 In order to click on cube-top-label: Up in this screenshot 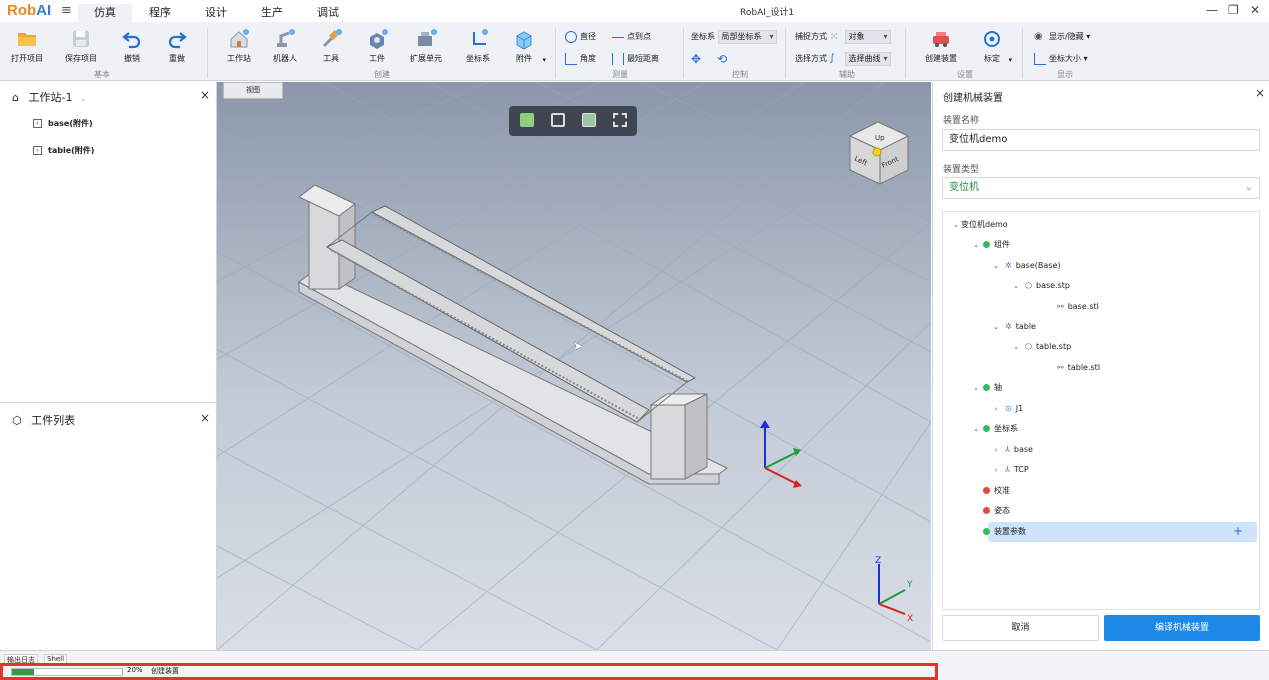, I will do `click(880, 138)`.